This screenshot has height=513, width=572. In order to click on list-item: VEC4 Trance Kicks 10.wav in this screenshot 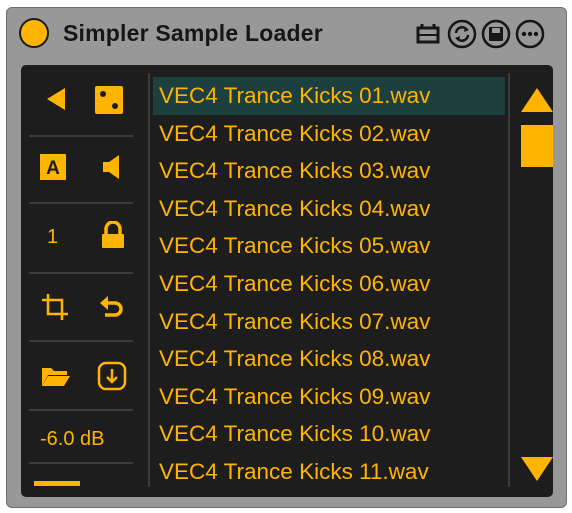, I will do `click(329, 434)`.